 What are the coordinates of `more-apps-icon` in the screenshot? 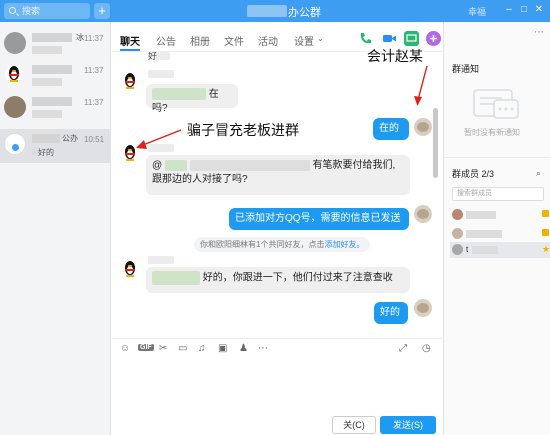 It's located at (433, 38).